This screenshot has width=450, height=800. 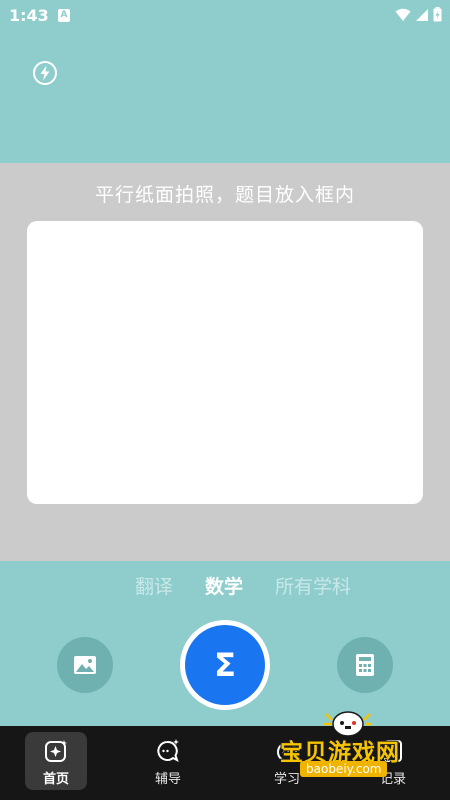 I want to click on tab-math: 数学, so click(x=224, y=585).